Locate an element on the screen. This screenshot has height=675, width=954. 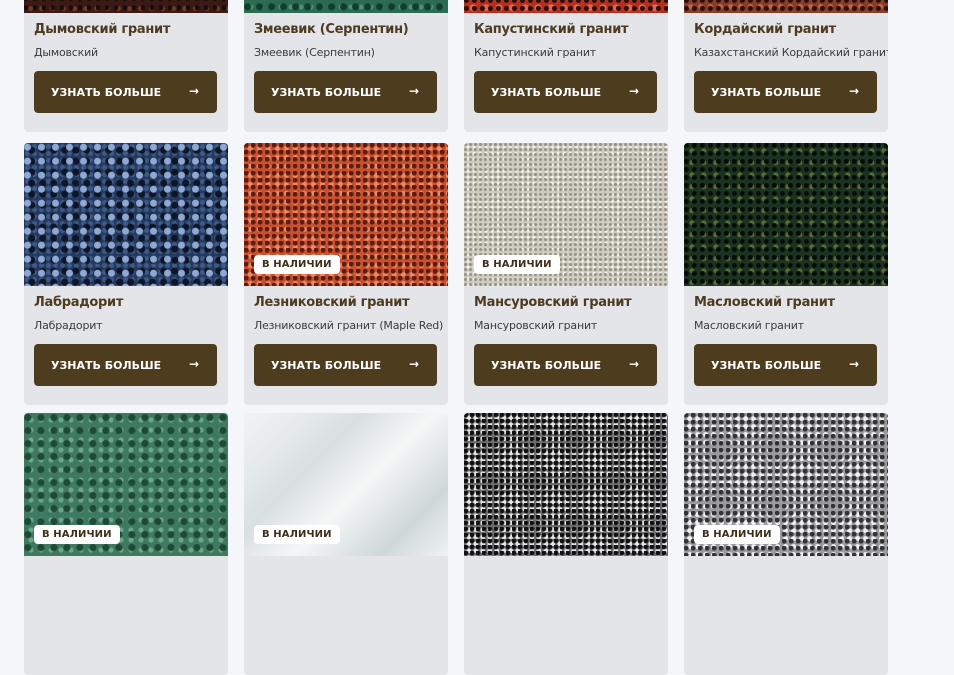
product-subtitle: Змеевик (Серпентин) is located at coordinates (314, 52).